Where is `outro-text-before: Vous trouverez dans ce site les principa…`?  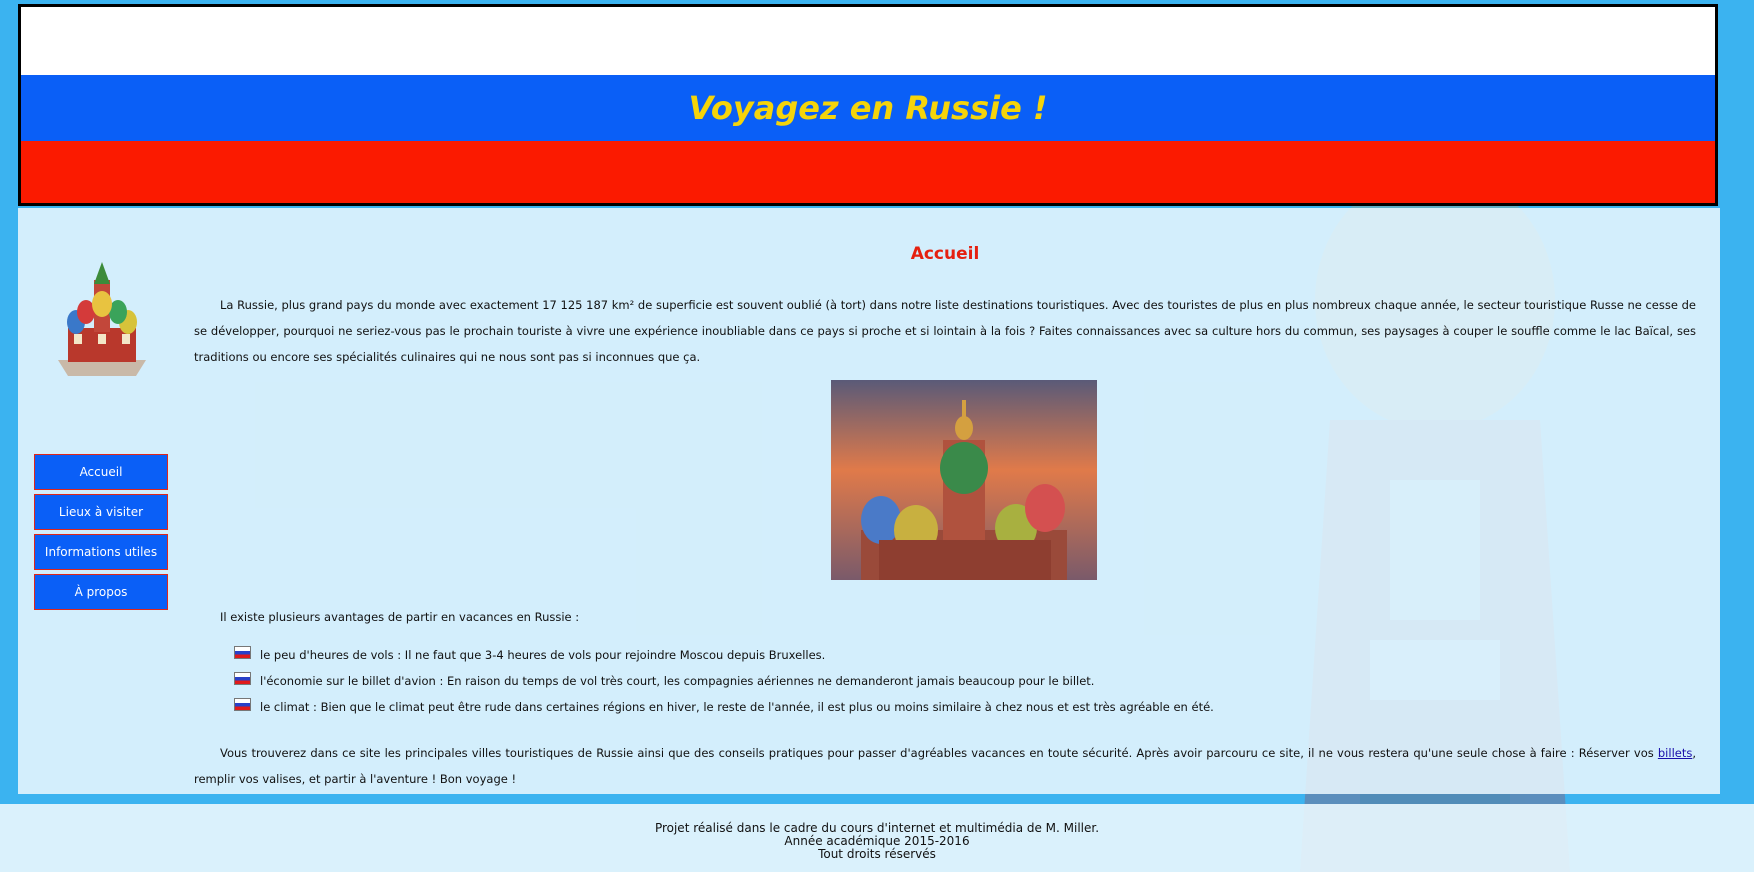
outro-text-before: Vous trouverez dans ce site les principa… is located at coordinates (939, 753).